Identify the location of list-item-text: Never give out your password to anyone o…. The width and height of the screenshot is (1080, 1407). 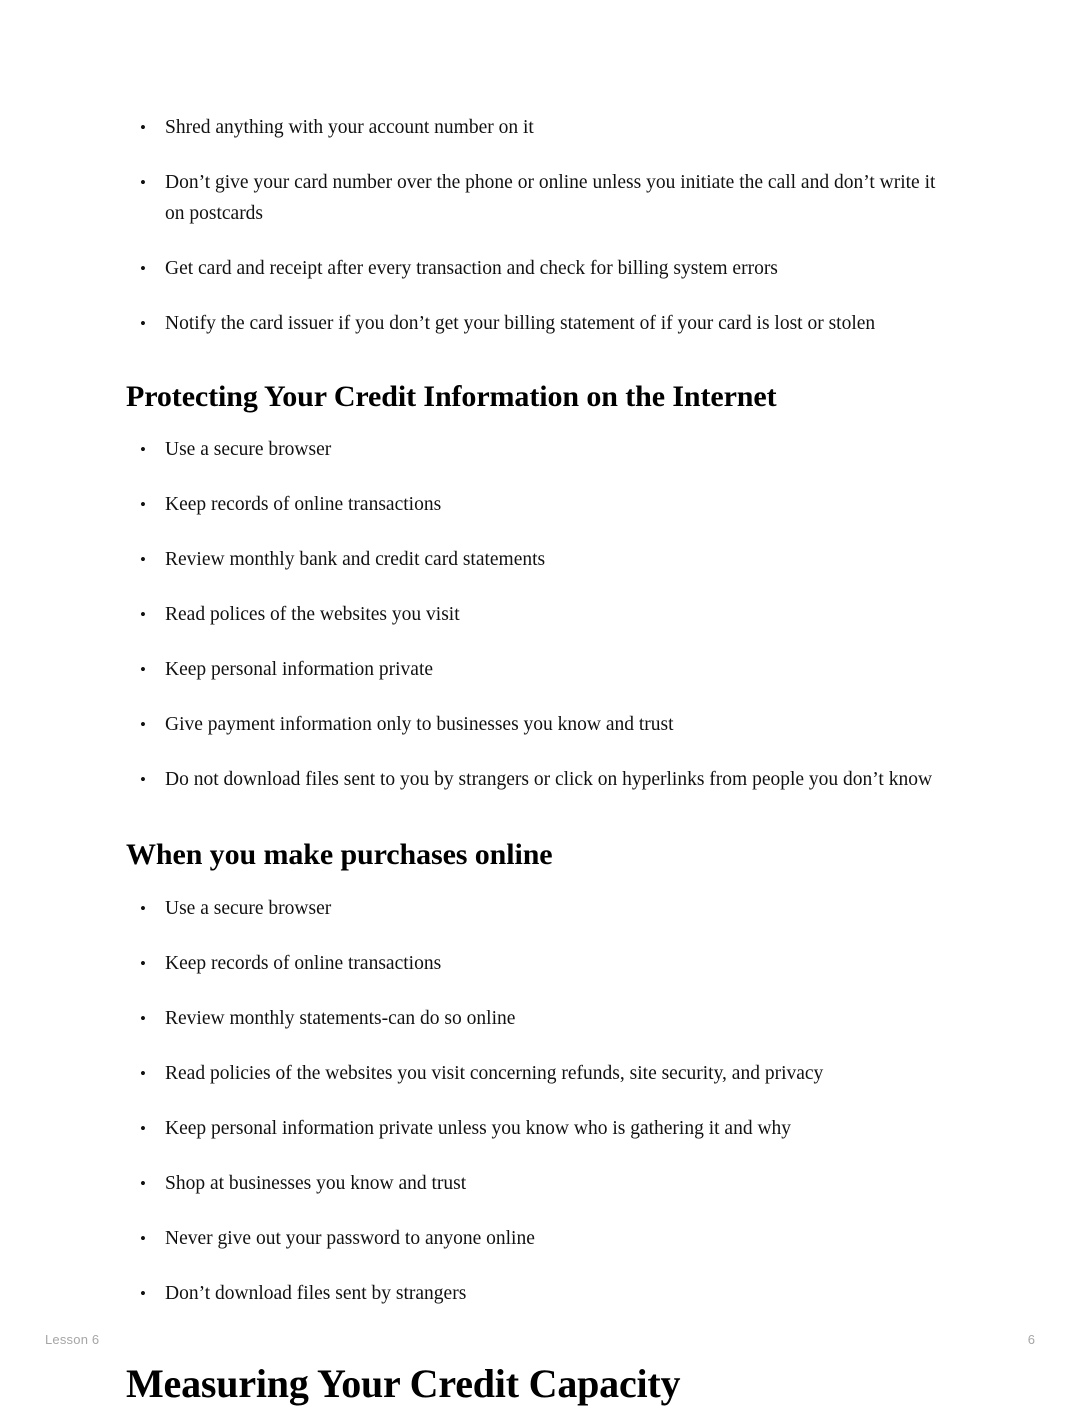
(350, 1238).